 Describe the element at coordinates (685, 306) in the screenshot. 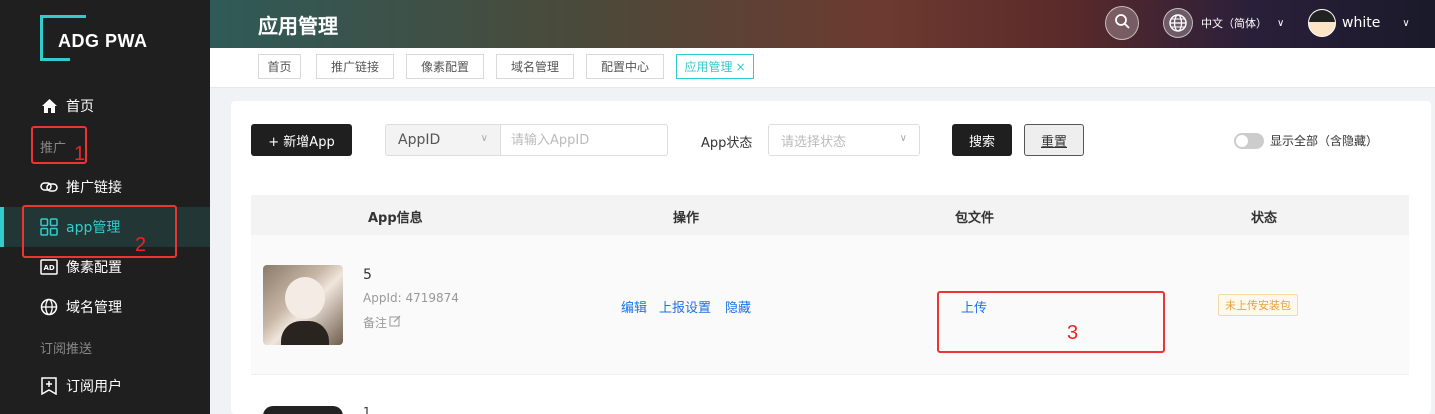

I see `report-settings-link: 上报设置` at that location.